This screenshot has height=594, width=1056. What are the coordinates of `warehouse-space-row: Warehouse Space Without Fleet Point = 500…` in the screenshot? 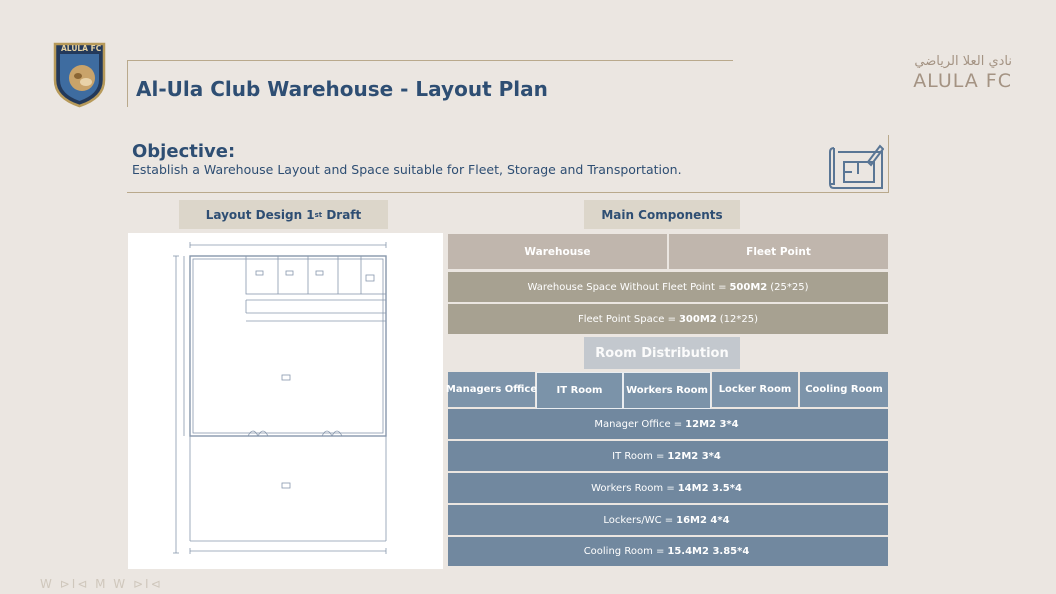 It's located at (668, 287).